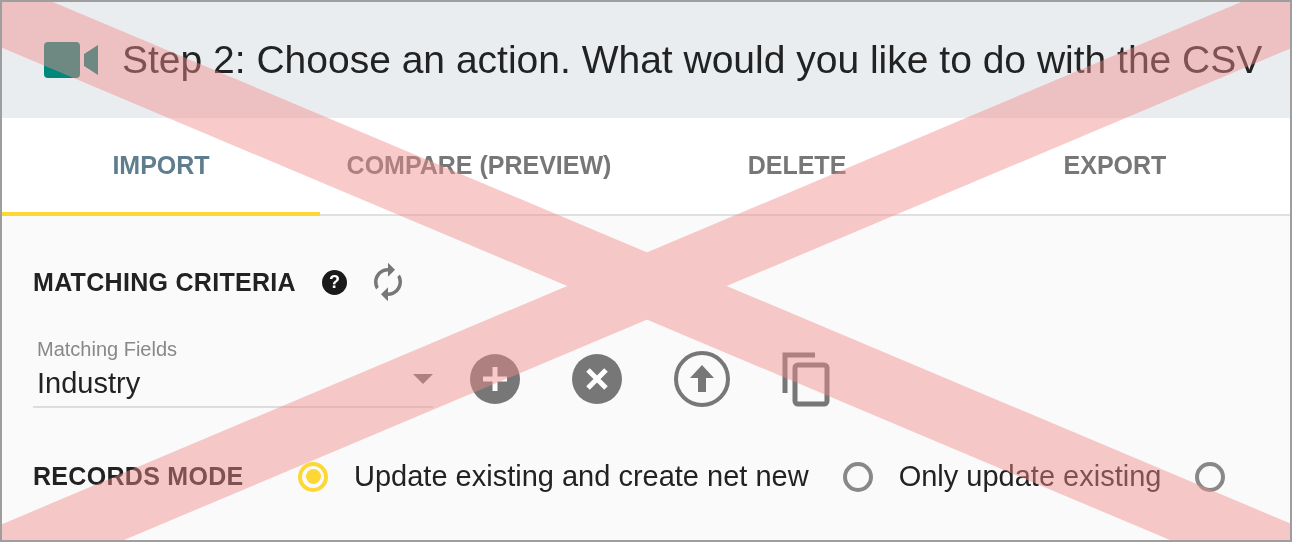 The width and height of the screenshot is (1292, 542). What do you see at coordinates (702, 379) in the screenshot?
I see `upload-icon` at bounding box center [702, 379].